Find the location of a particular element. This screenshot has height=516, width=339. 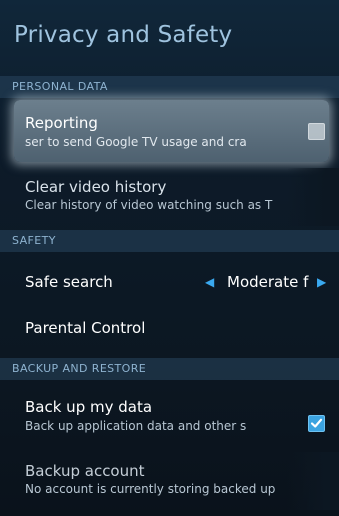

safe-search-setting: Safe search ◀ Moderate f ▶ is located at coordinates (169, 281).